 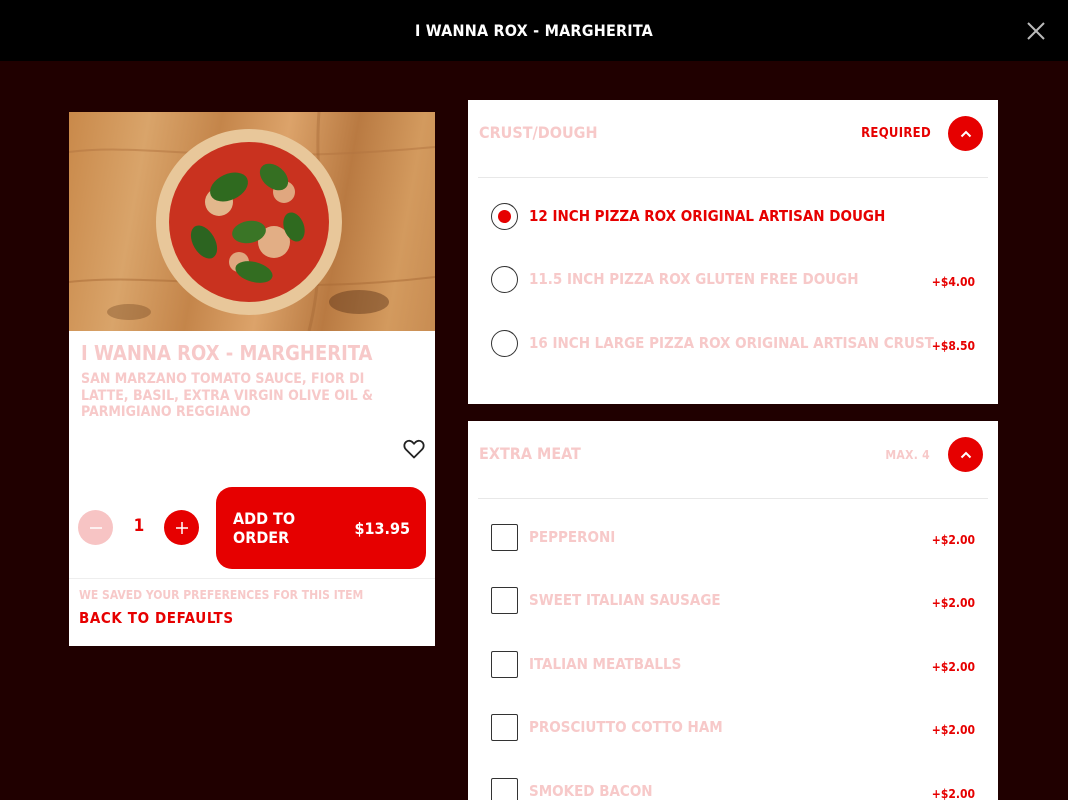 I want to click on option-label: SWEET ITALIAN SAUSAGE, so click(x=625, y=600).